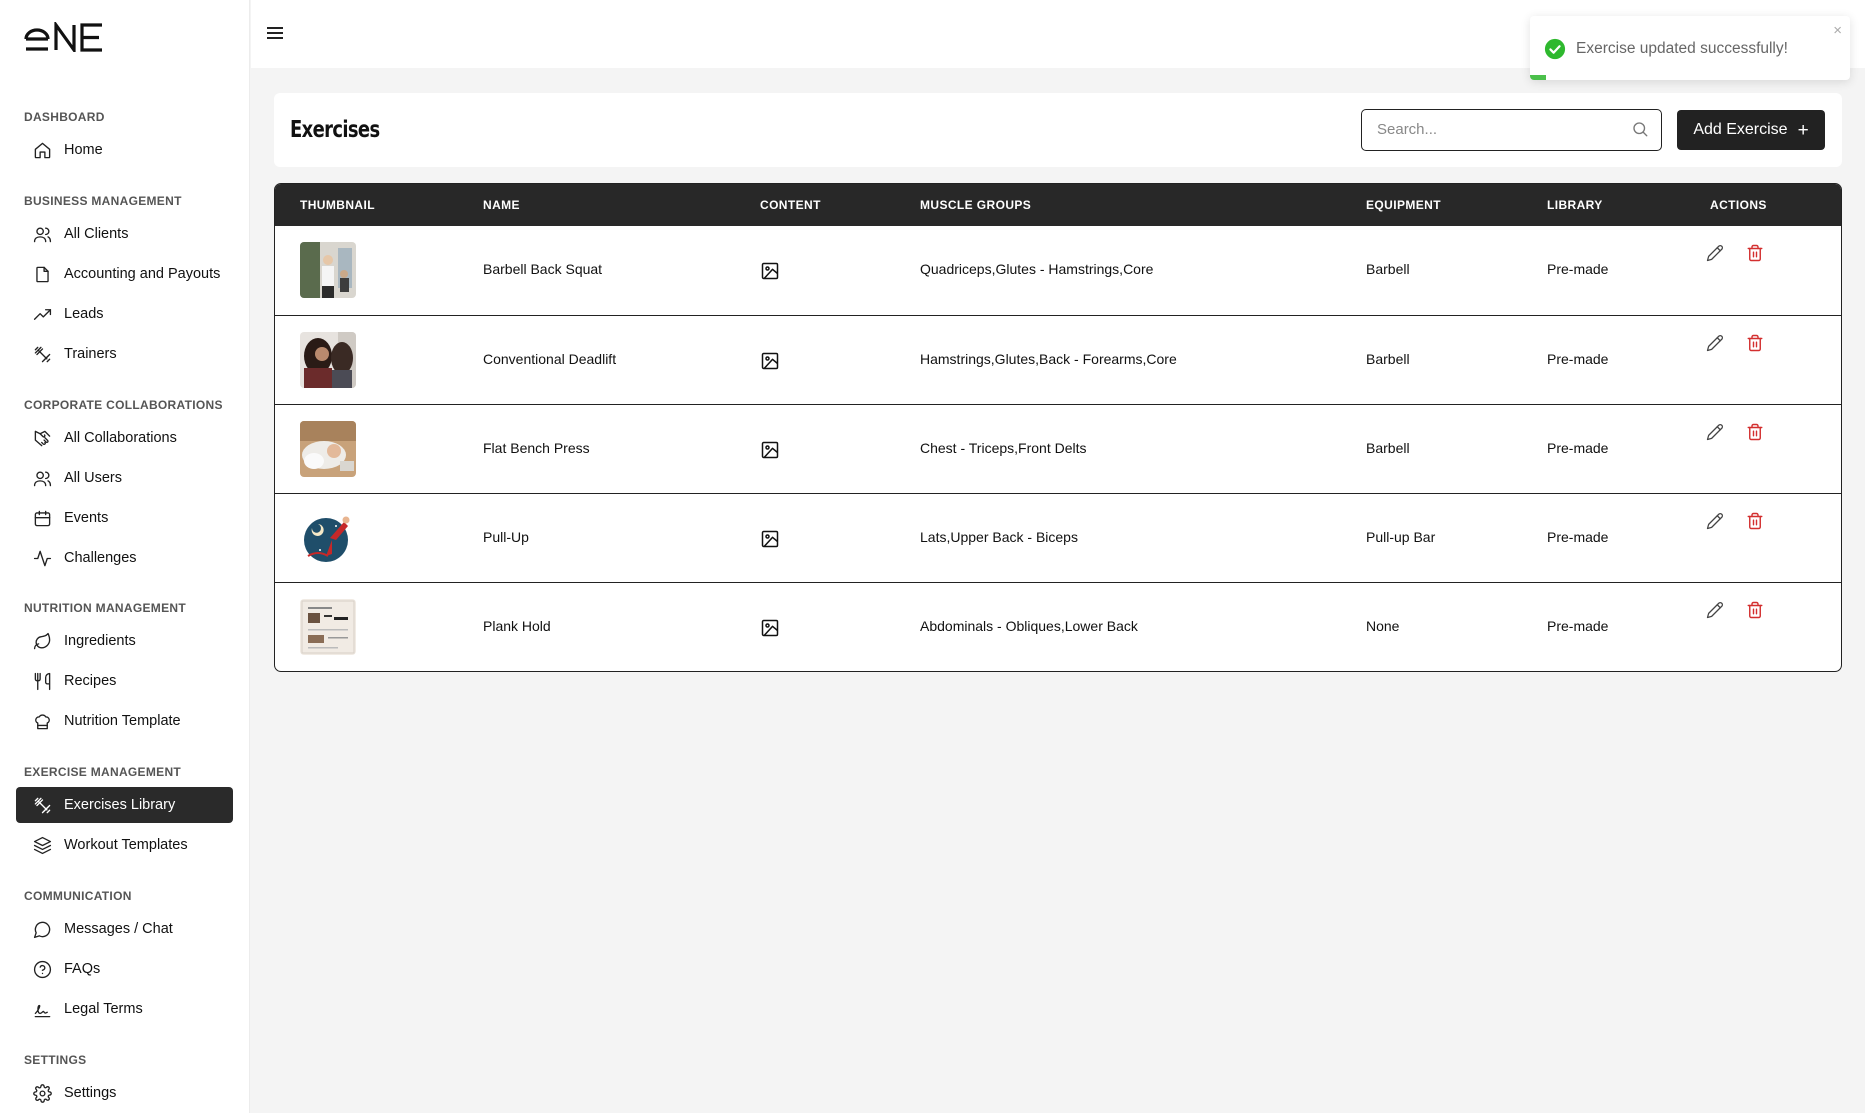 The width and height of the screenshot is (1865, 1113). Describe the element at coordinates (103, 772) in the screenshot. I see `section-title-exercise-management: EXERCISE MANAGEMENT` at that location.